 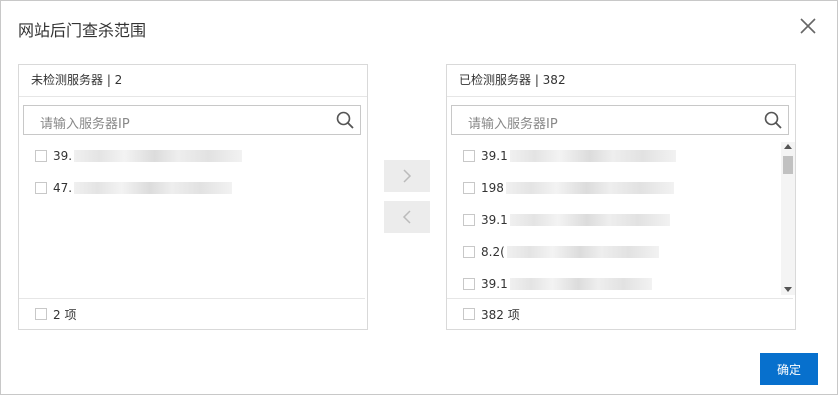 I want to click on list-item: 8.2(, so click(x=561, y=252).